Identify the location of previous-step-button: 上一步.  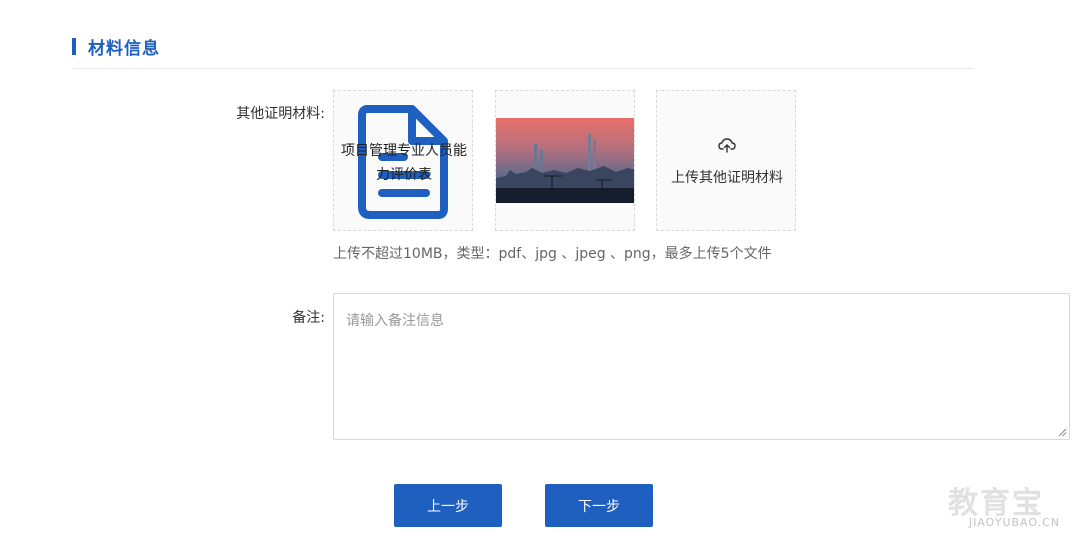
(448, 505).